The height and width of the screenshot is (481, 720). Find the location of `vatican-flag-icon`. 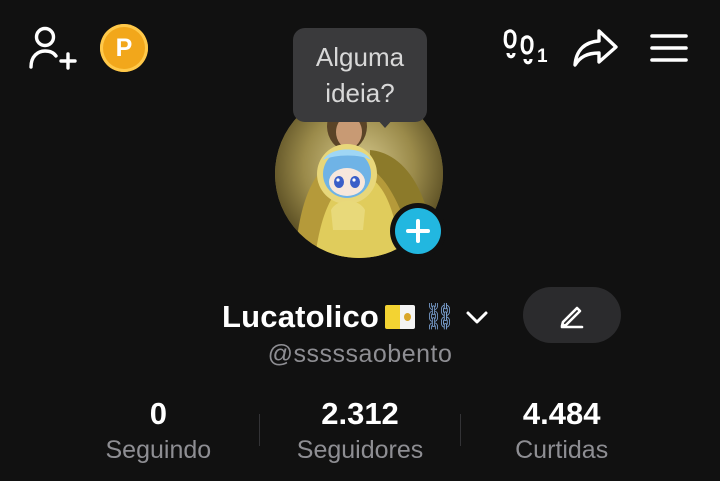

vatican-flag-icon is located at coordinates (400, 317).